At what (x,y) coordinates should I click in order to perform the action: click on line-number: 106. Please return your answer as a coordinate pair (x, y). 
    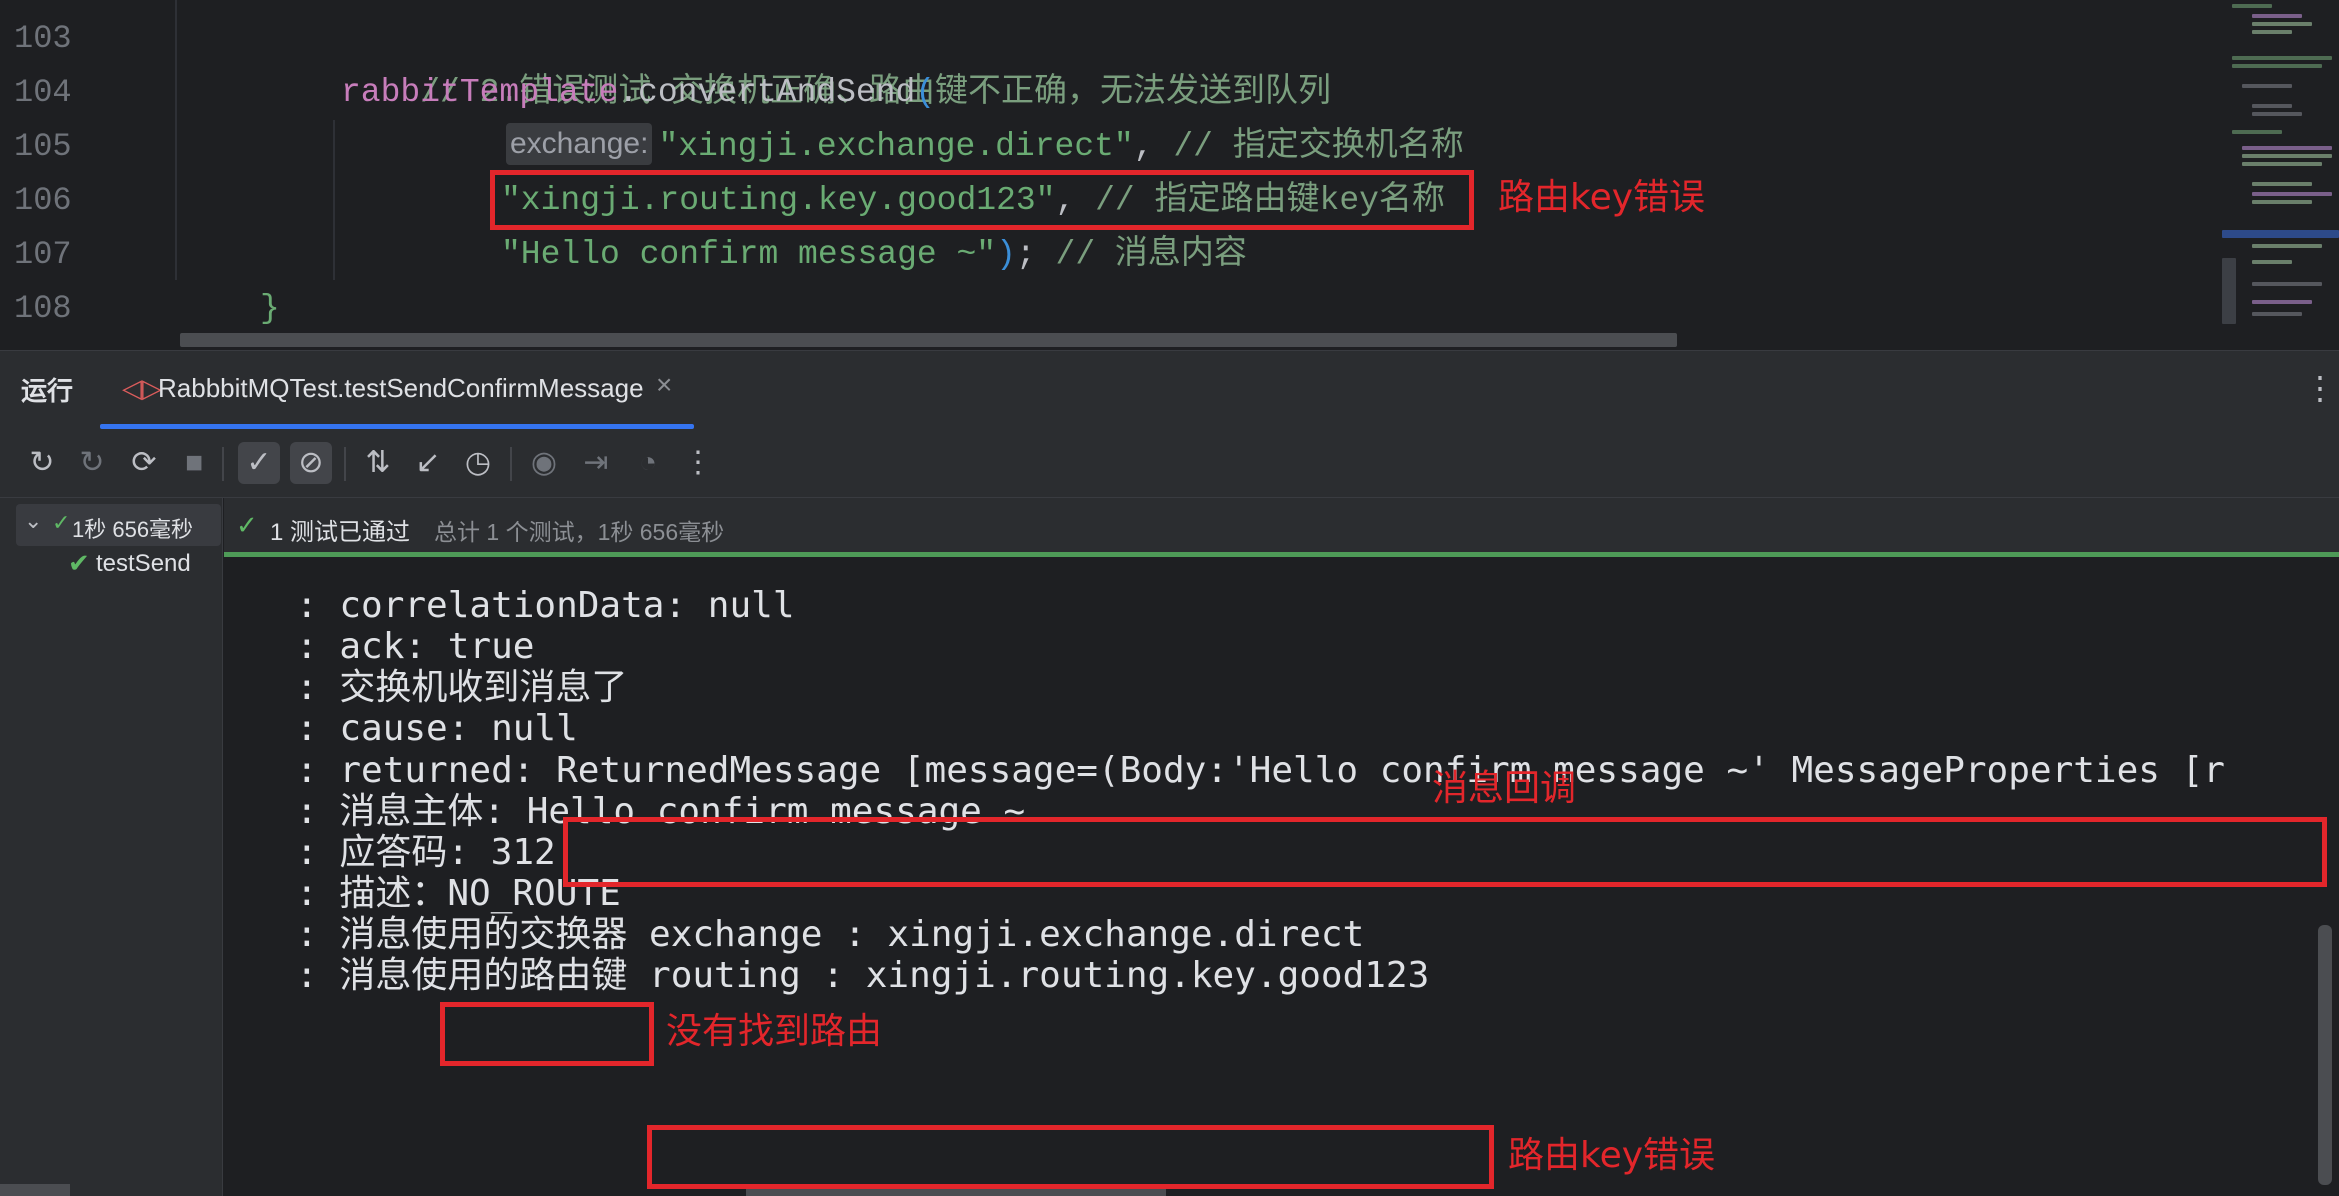
    Looking at the image, I should click on (43, 200).